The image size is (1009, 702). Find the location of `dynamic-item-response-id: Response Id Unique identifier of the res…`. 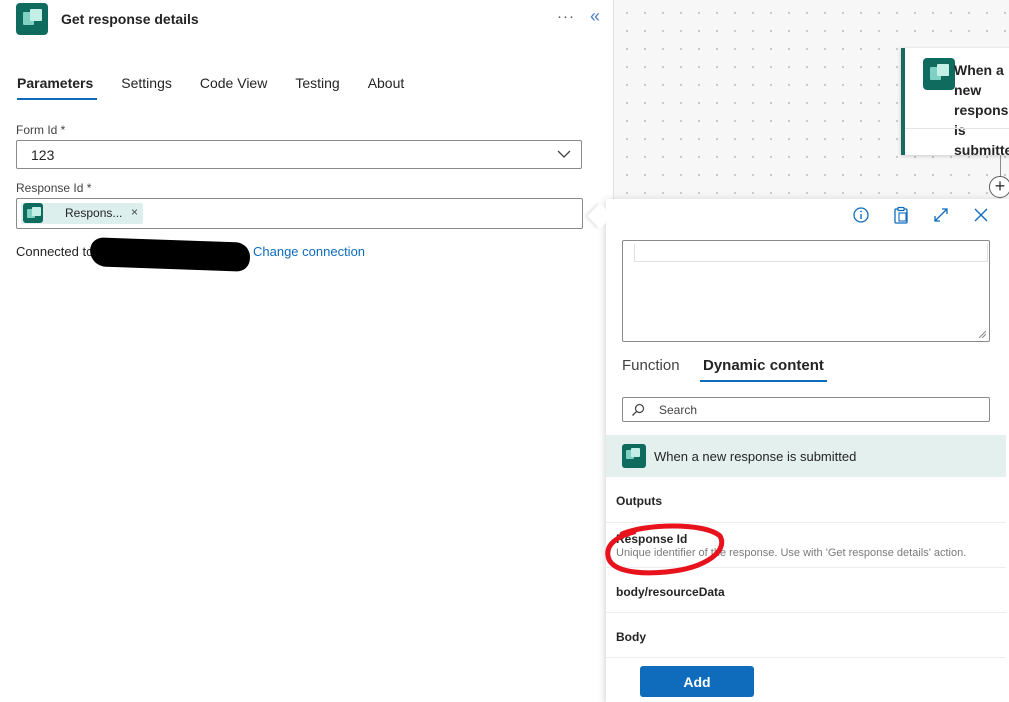

dynamic-item-response-id: Response Id Unique identifier of the res… is located at coordinates (806, 545).